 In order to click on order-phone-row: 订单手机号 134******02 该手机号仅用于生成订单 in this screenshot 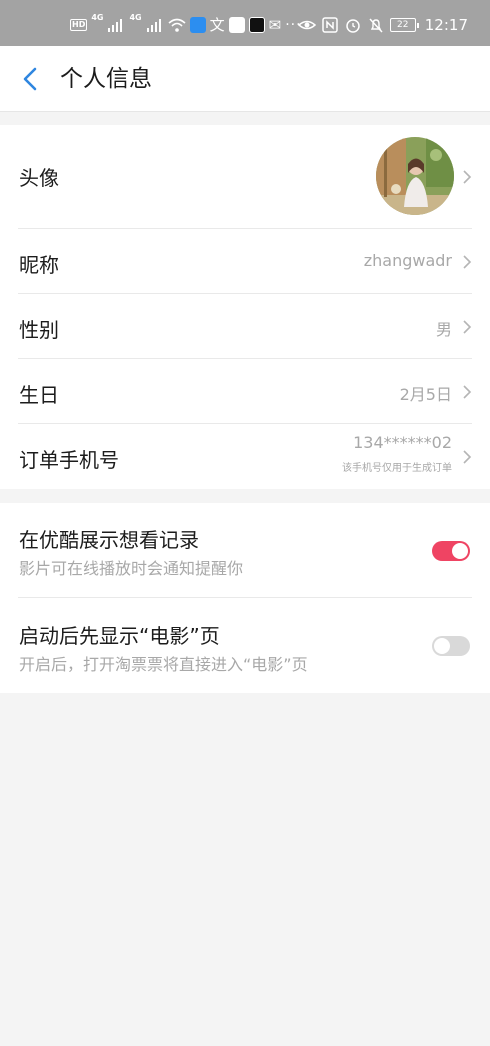, I will do `click(245, 456)`.